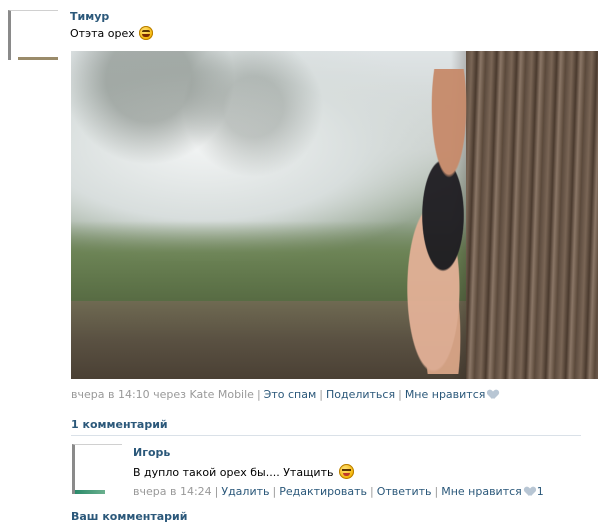 The width and height of the screenshot is (604, 523). What do you see at coordinates (145, 33) in the screenshot?
I see `grin-emoji-icon` at bounding box center [145, 33].